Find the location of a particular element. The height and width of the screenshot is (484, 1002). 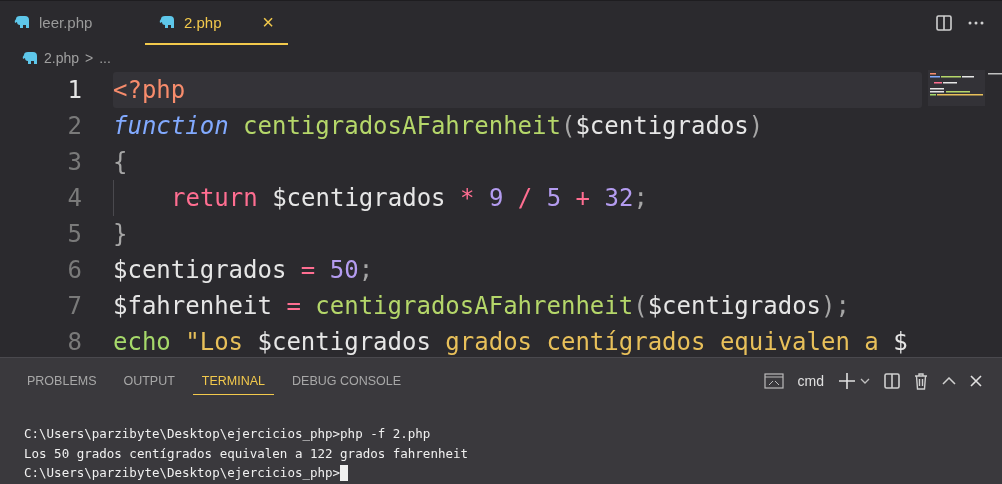

line-number: 8 is located at coordinates (74, 342).